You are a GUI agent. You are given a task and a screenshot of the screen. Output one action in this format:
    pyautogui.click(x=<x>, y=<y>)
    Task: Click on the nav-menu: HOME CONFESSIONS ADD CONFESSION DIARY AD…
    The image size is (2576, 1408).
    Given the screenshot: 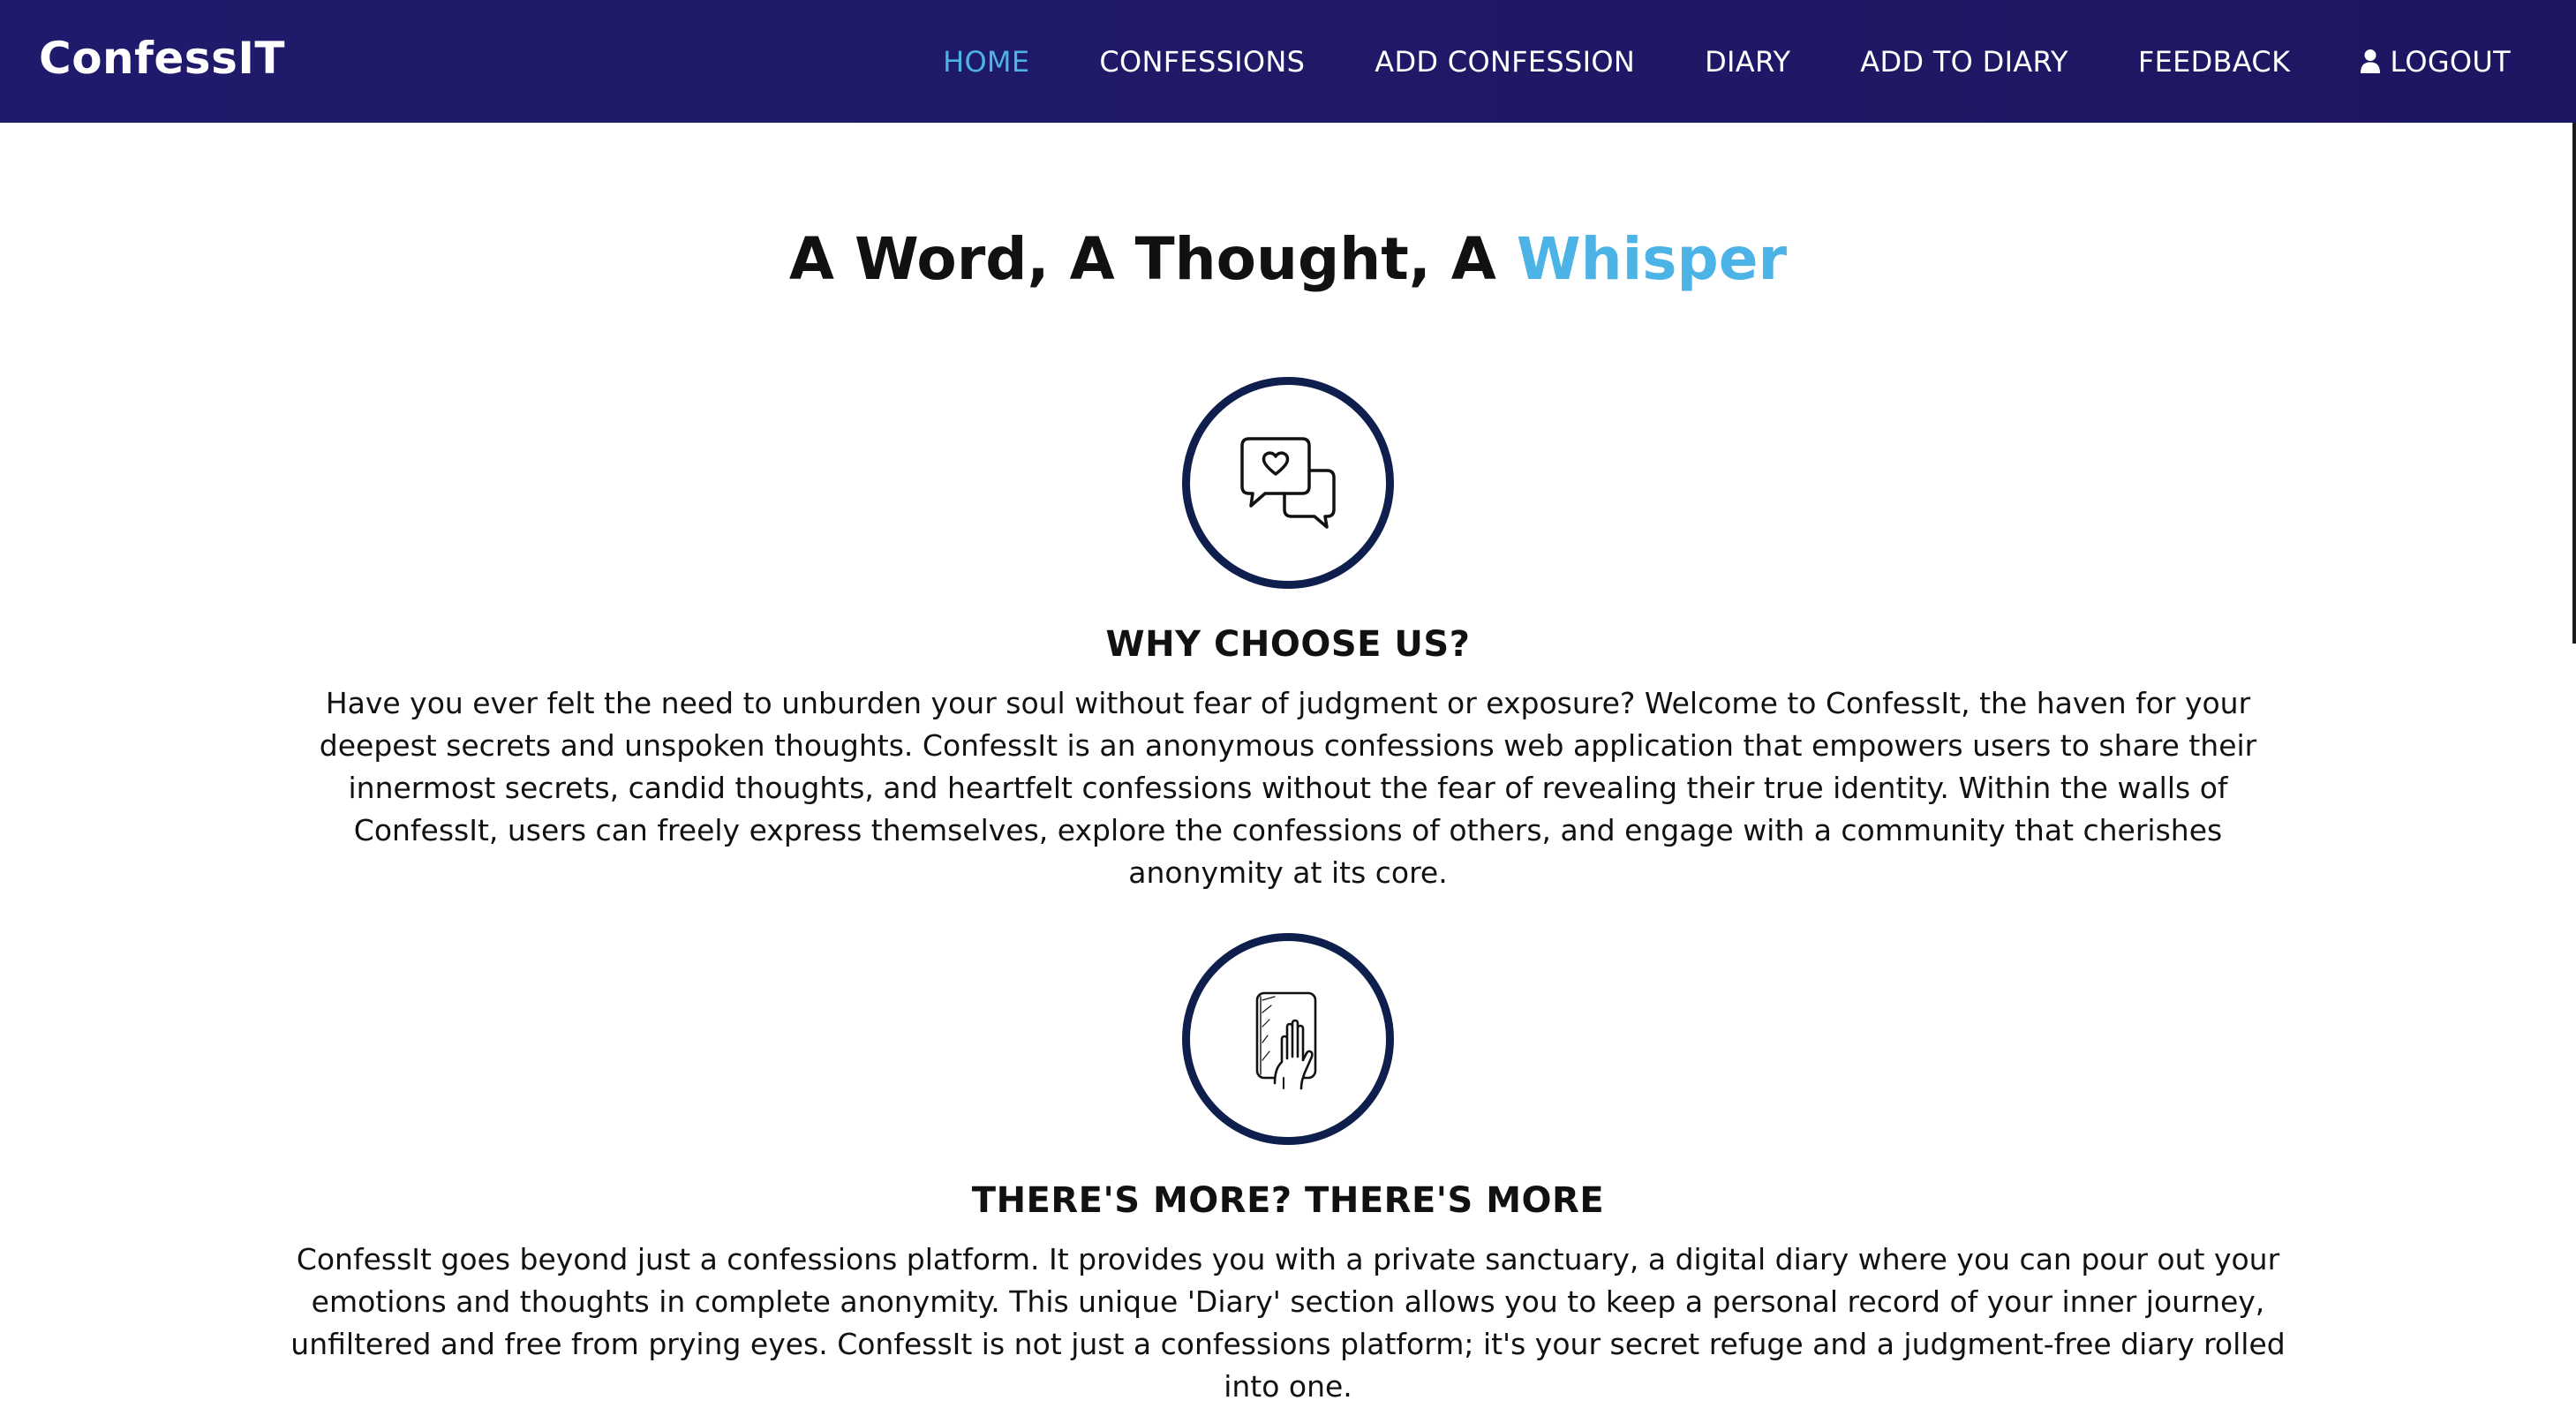 What is the action you would take?
    pyautogui.click(x=1727, y=61)
    